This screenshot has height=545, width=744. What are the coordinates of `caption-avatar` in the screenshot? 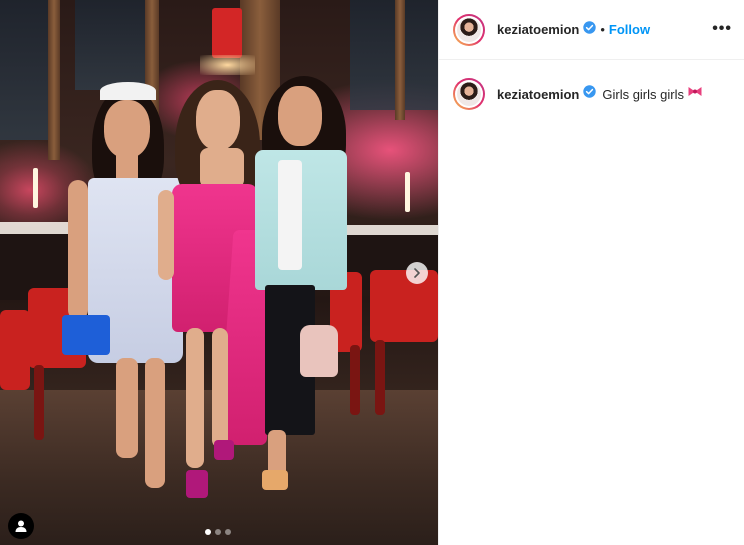 It's located at (469, 94).